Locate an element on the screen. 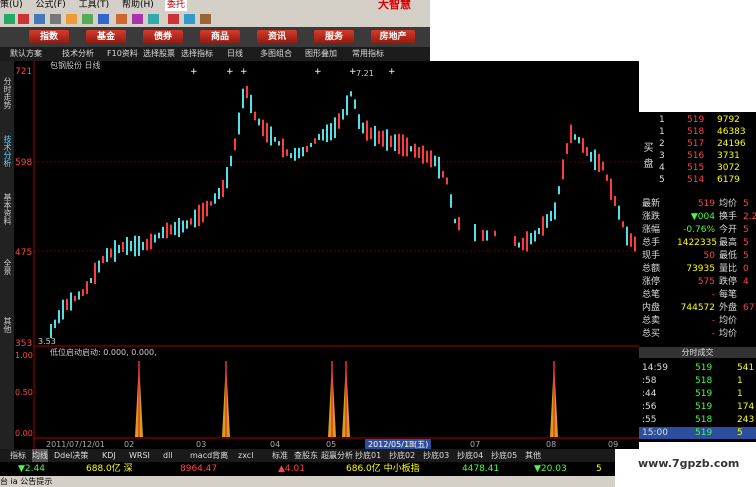 Image resolution: width=756 pixels, height=487 pixels. toolbar-tech-analysis: 技术分析 is located at coordinates (78, 54).